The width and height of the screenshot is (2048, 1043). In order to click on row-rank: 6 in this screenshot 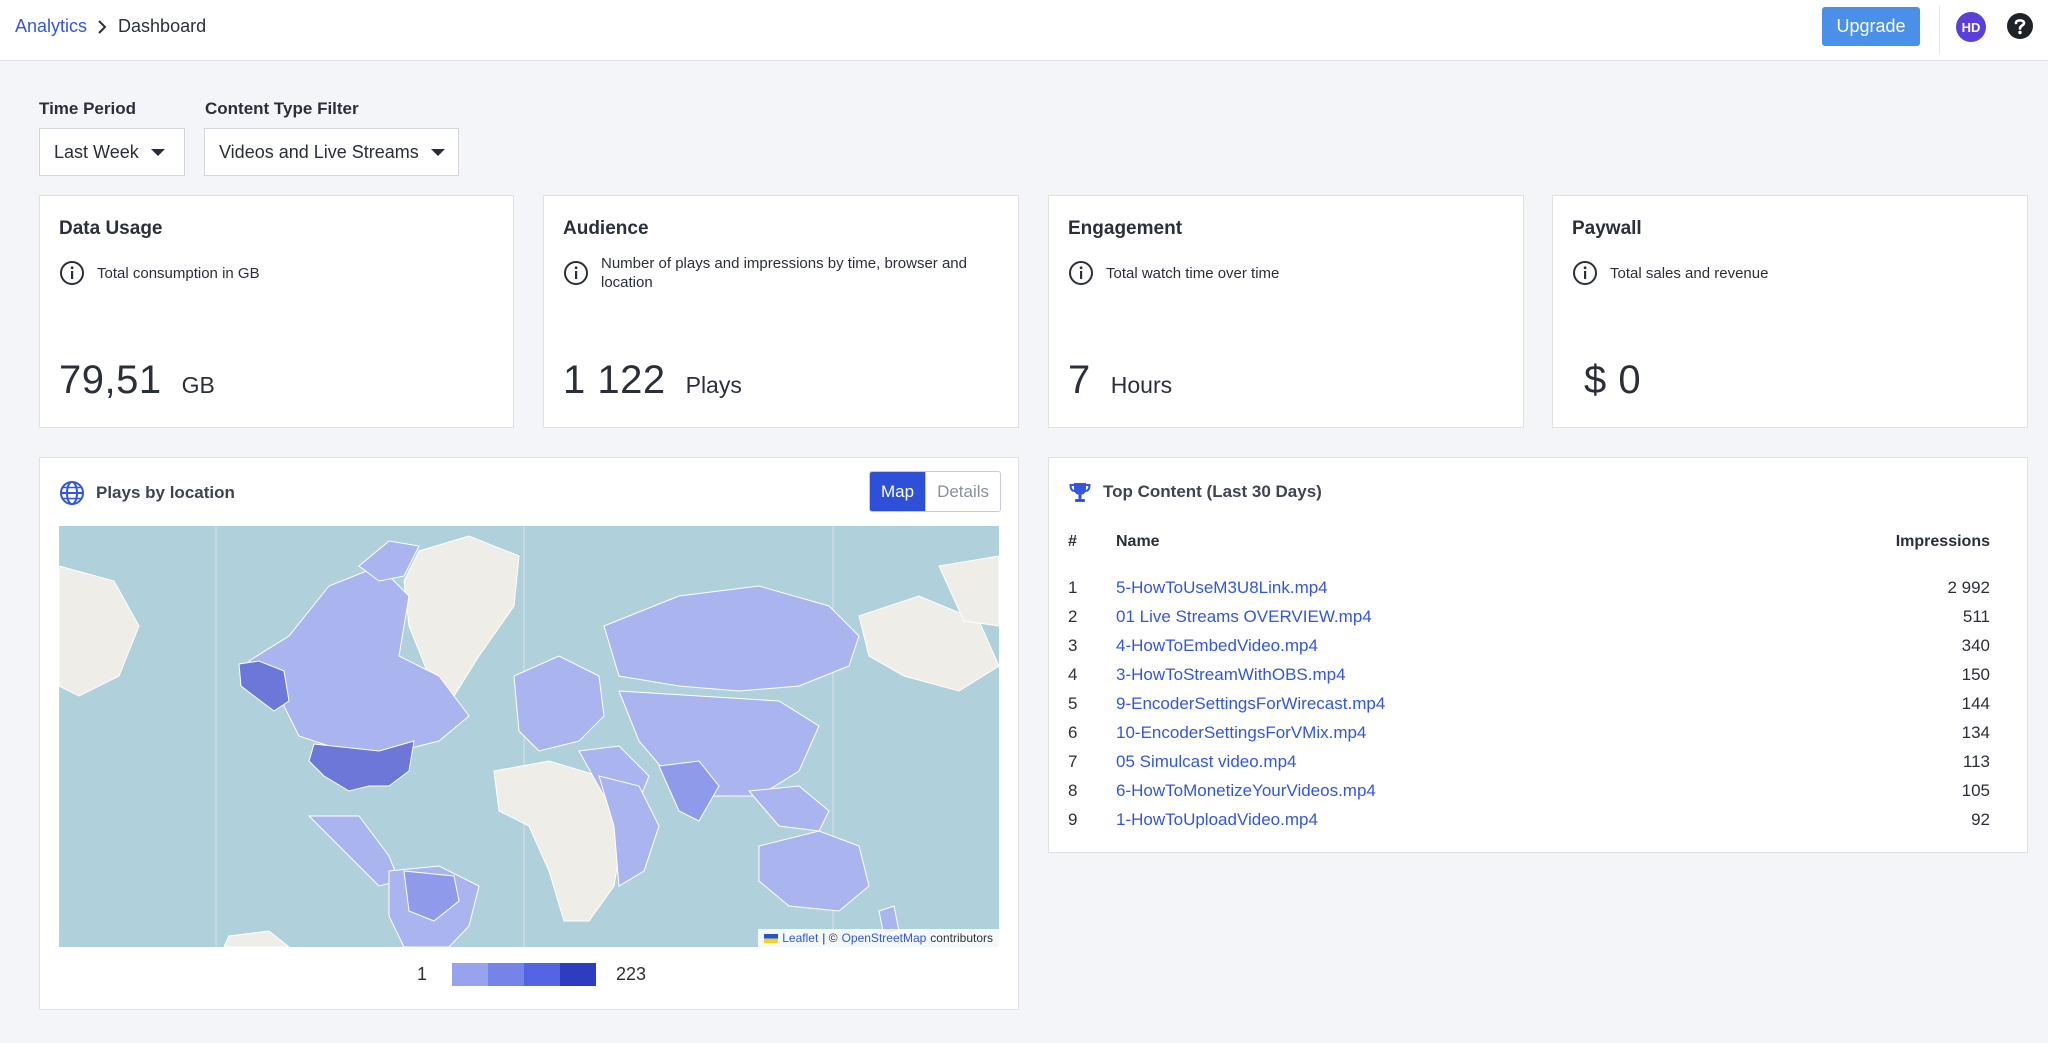, I will do `click(1073, 732)`.